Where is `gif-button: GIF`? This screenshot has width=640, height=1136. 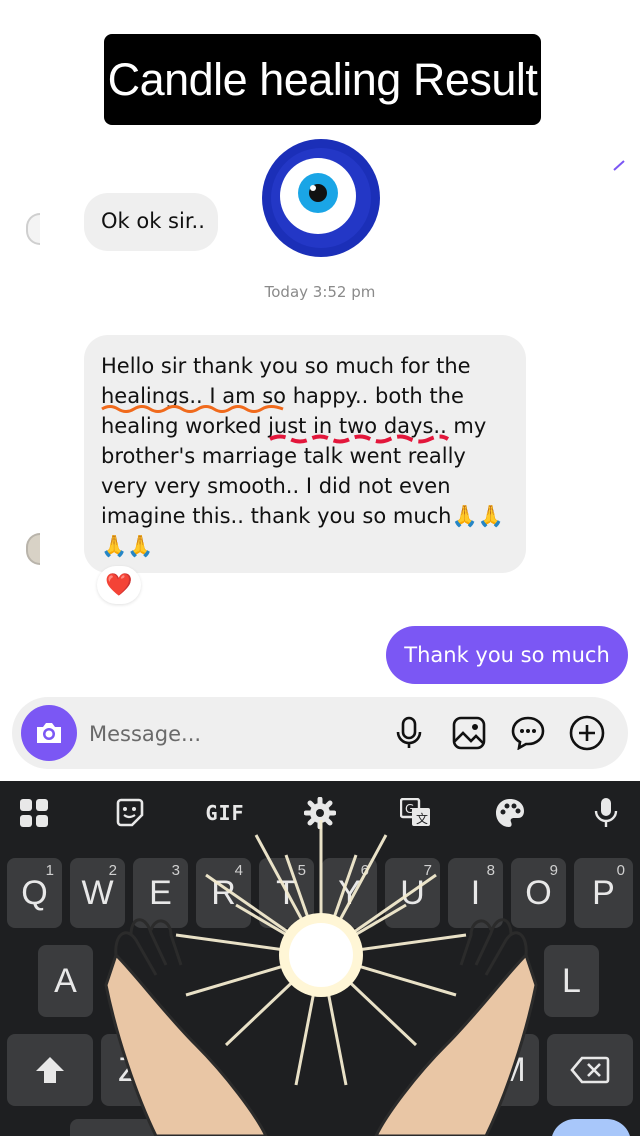 gif-button: GIF is located at coordinates (225, 813).